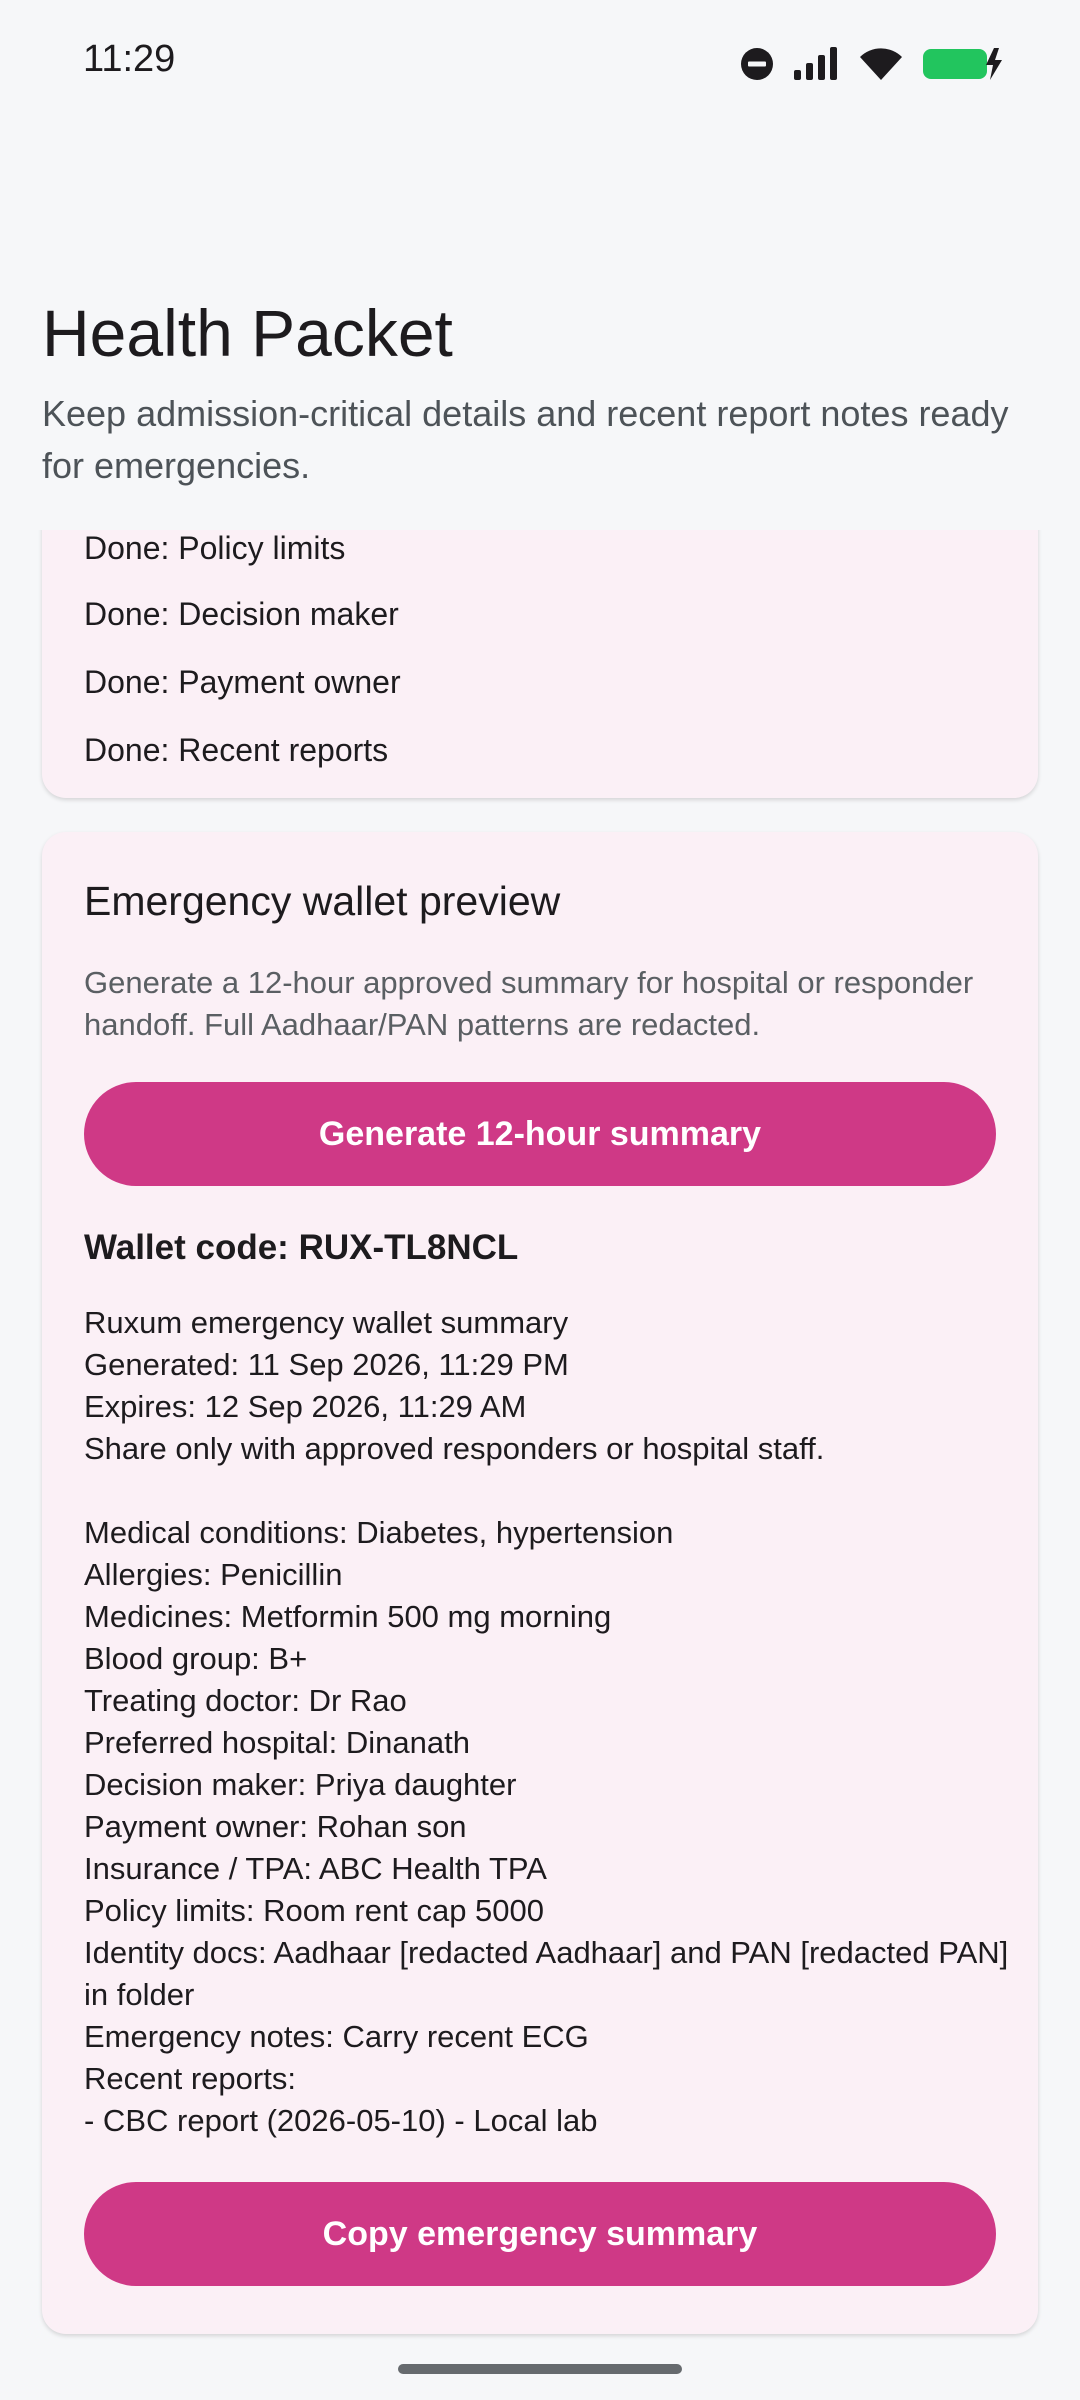 This screenshot has height=2400, width=1080. Describe the element at coordinates (196, 1658) in the screenshot. I see `summary-line: Blood group: B+` at that location.